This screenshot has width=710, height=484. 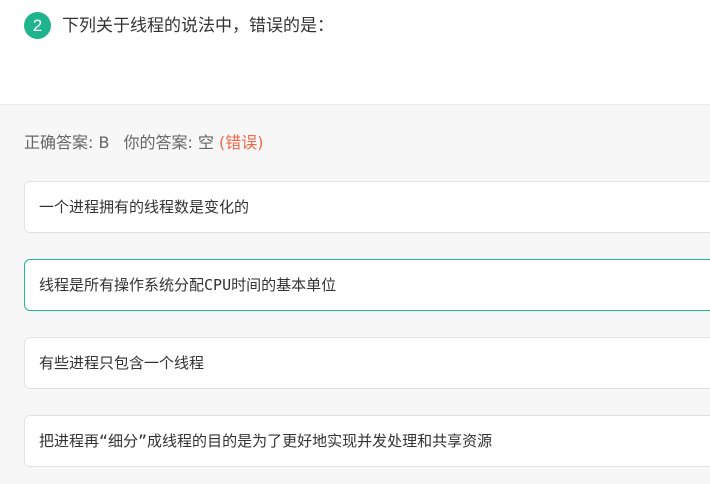 What do you see at coordinates (367, 285) in the screenshot?
I see `option-b-correct: 线程是所有操作系统分配CPU时间的基本单位` at bounding box center [367, 285].